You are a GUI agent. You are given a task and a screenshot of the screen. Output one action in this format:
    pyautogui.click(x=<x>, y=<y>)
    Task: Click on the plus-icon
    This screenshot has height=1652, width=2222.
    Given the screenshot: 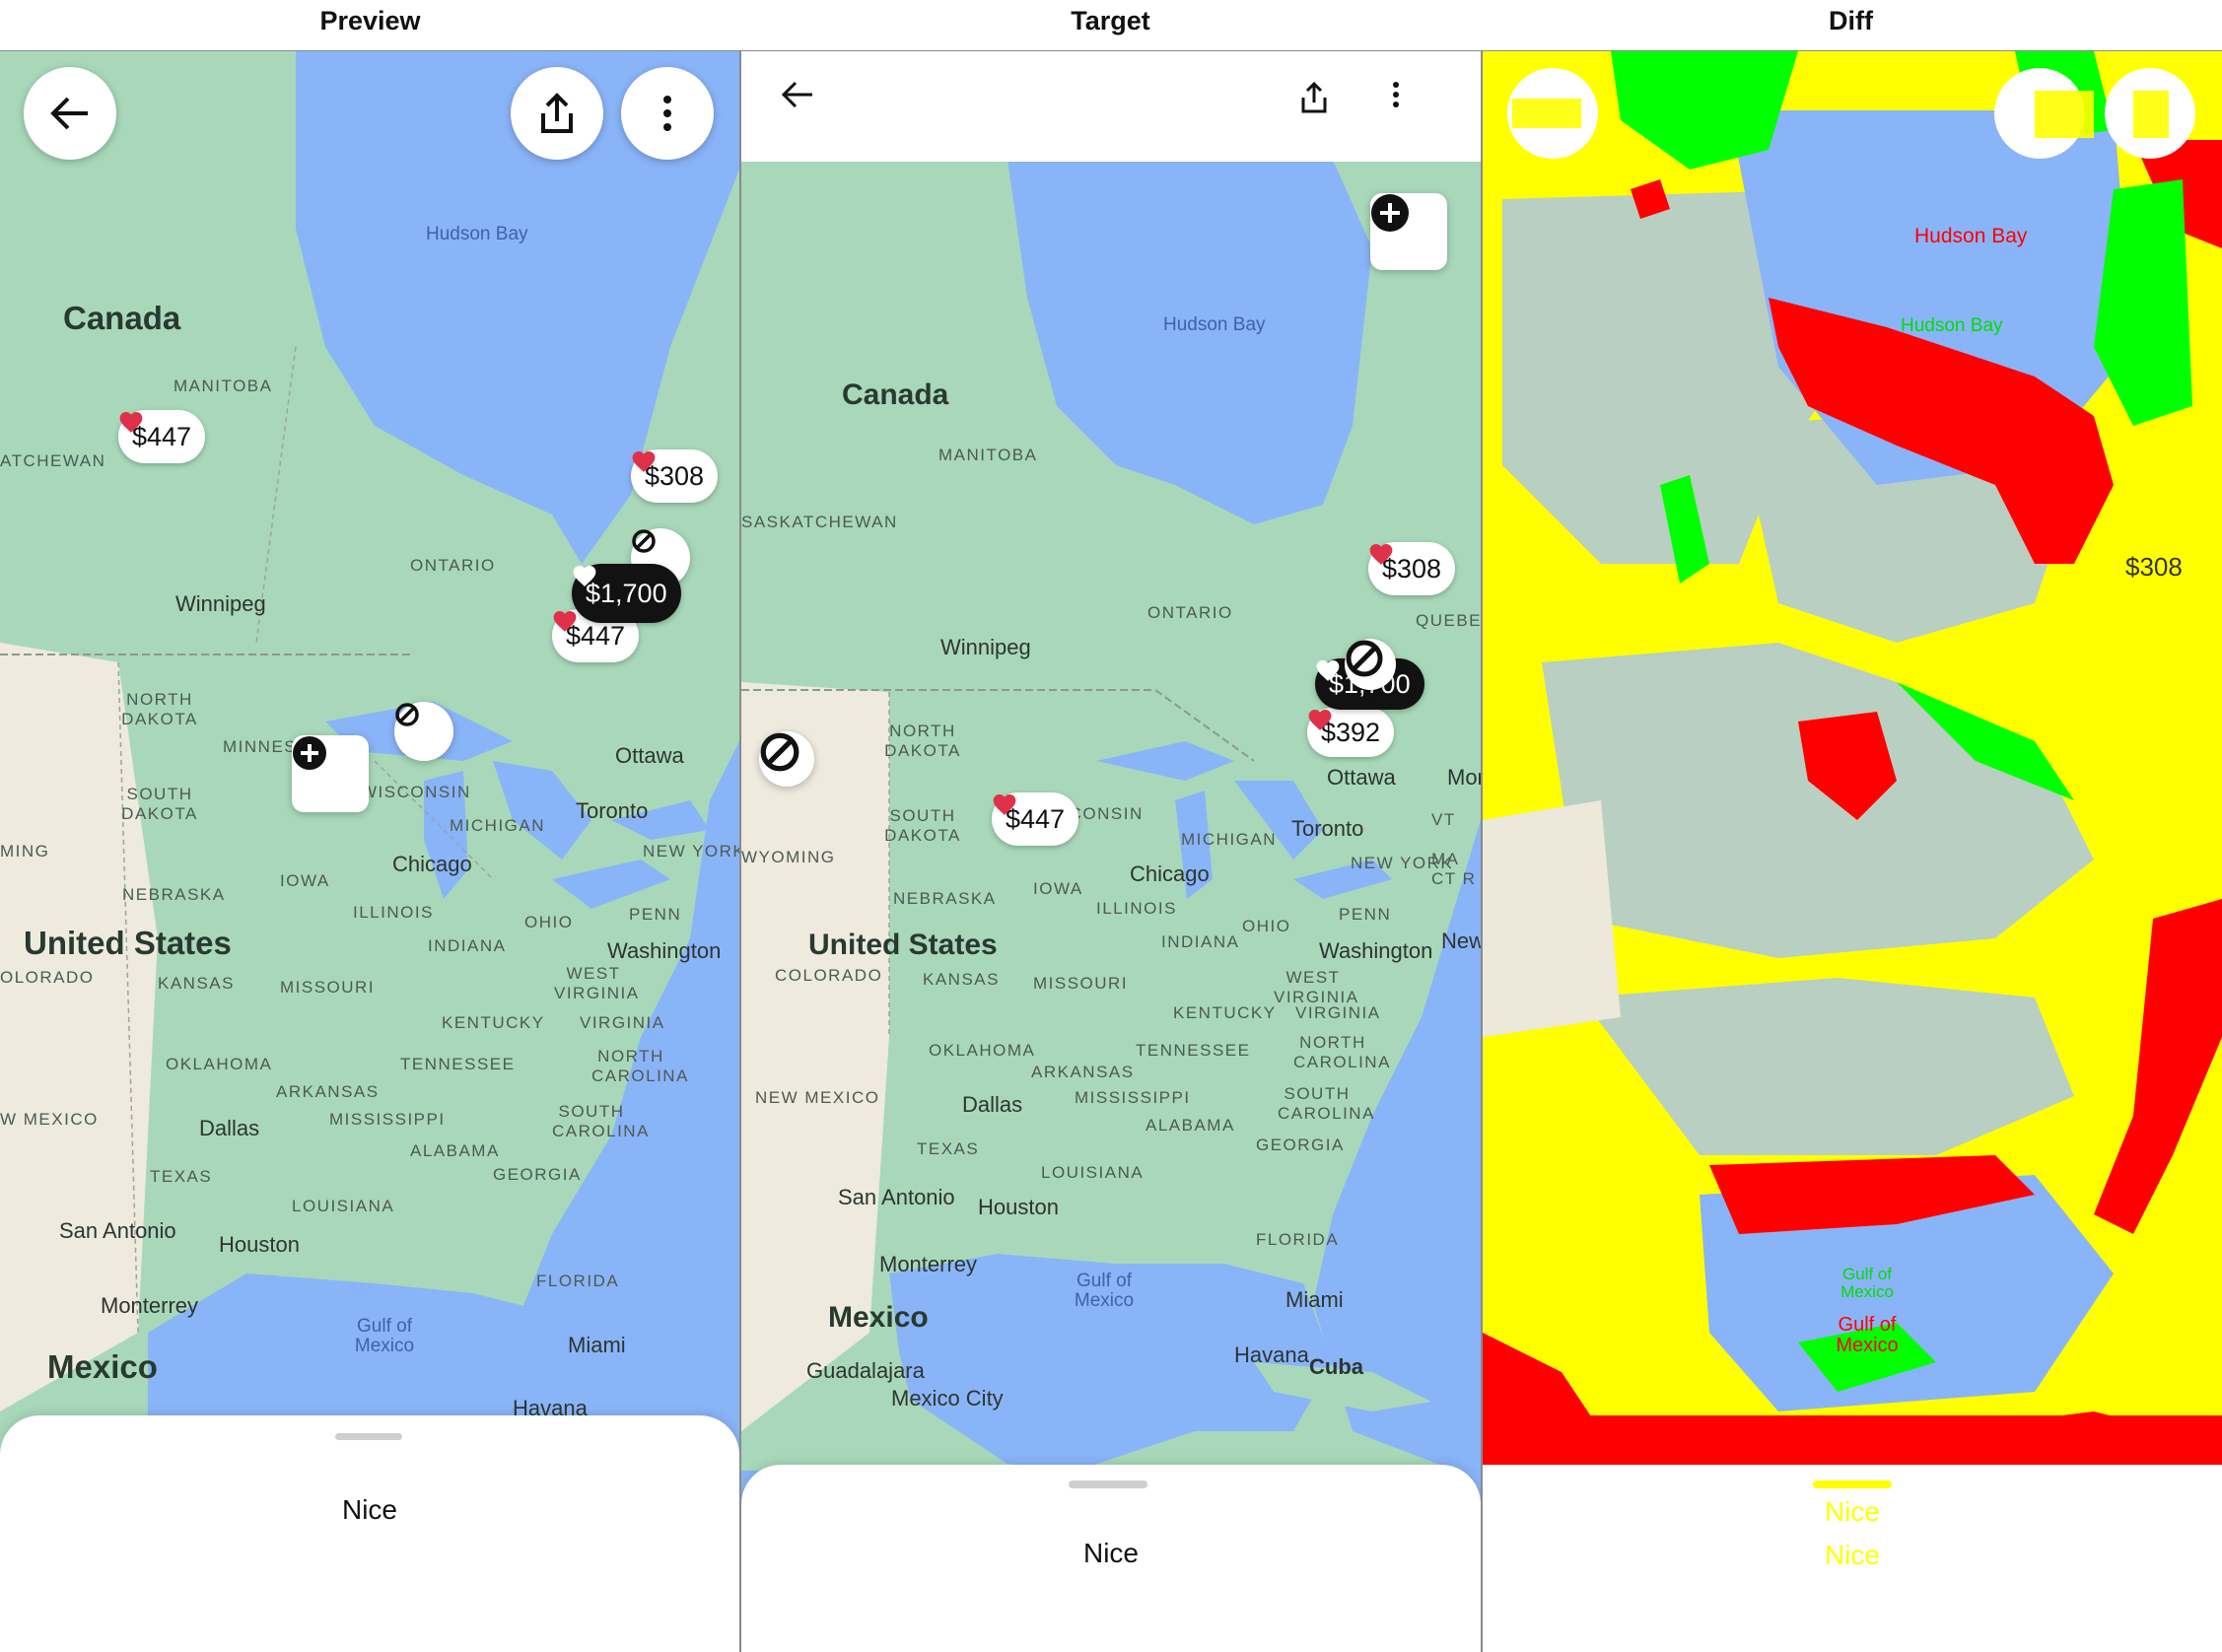 What is the action you would take?
    pyautogui.click(x=1390, y=213)
    